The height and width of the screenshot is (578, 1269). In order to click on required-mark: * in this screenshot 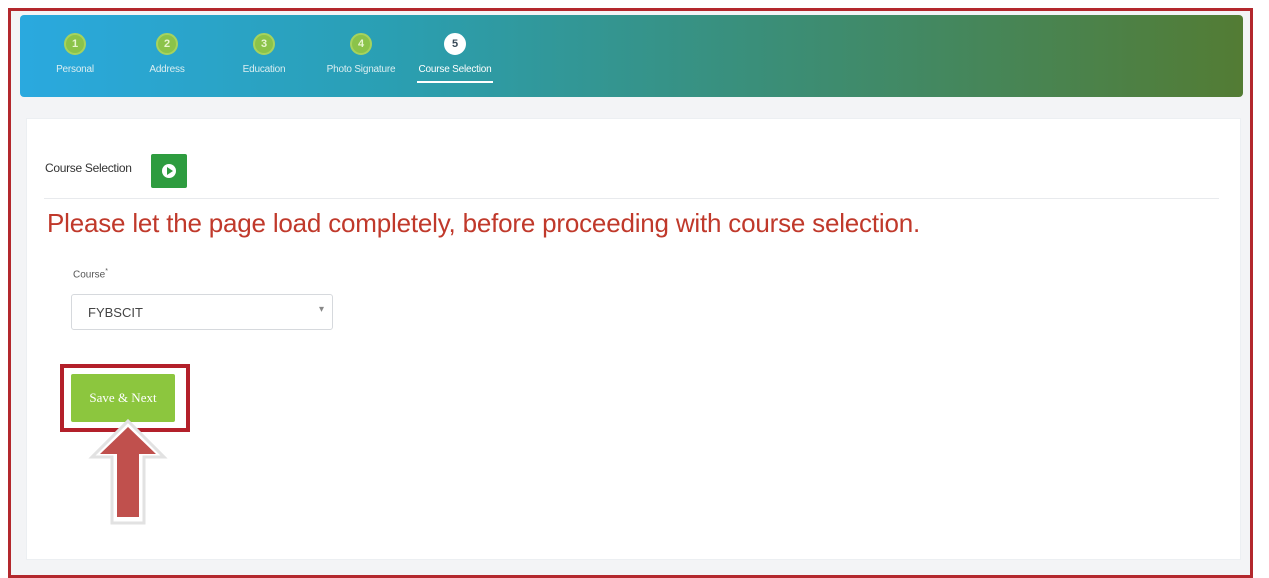, I will do `click(106, 271)`.